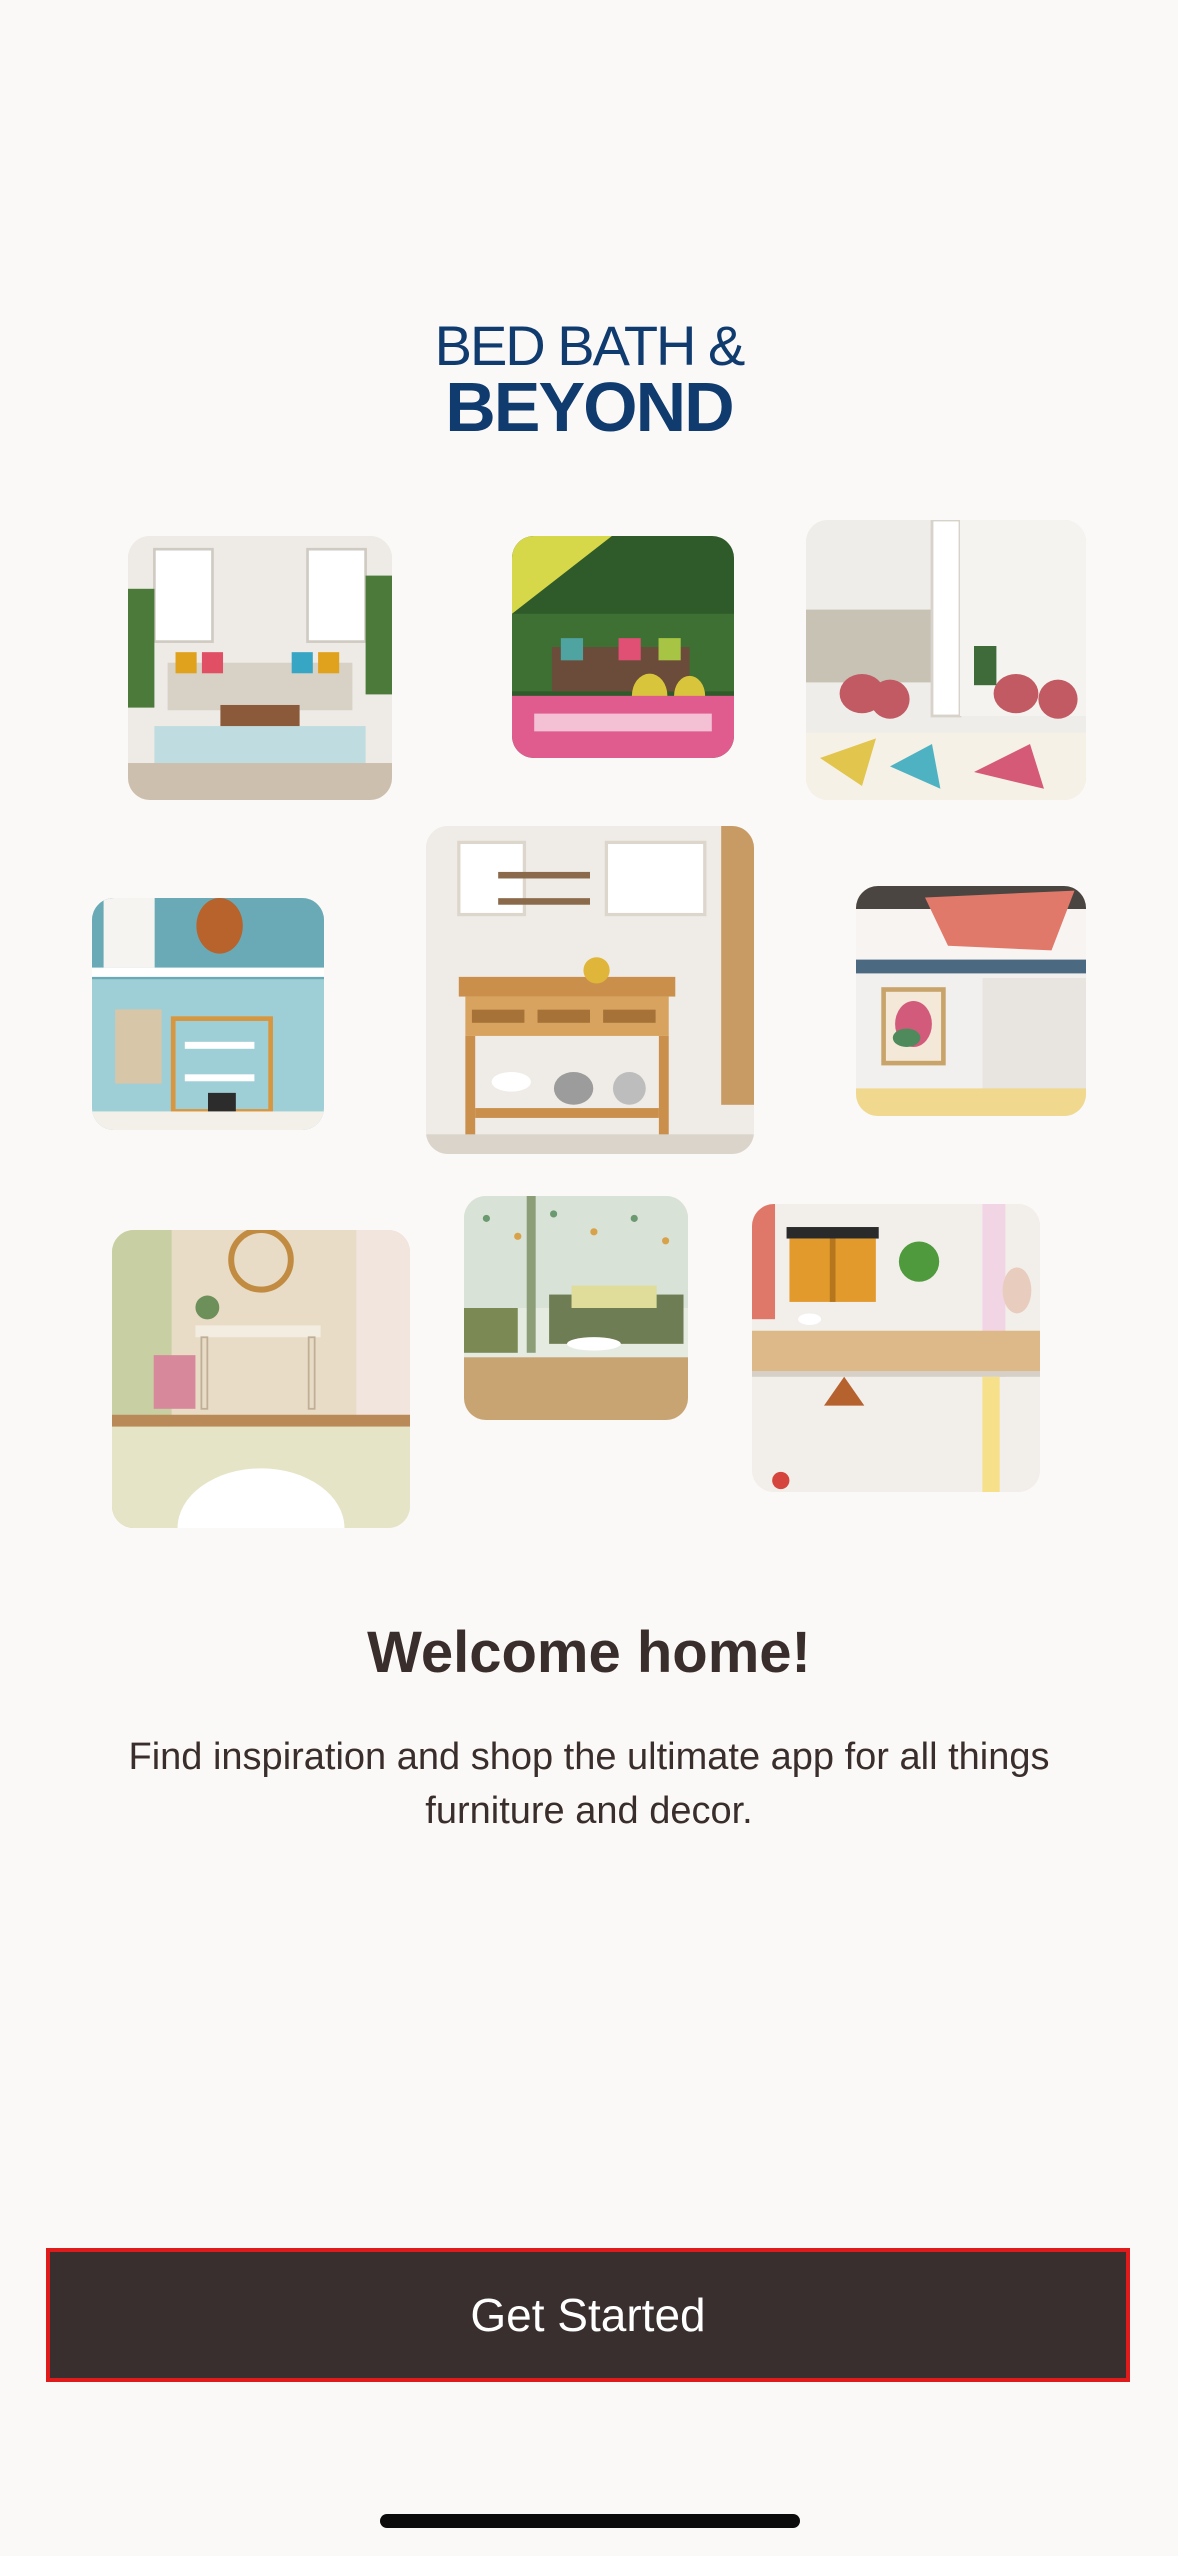  I want to click on sitting-room-photo, so click(576, 1308).